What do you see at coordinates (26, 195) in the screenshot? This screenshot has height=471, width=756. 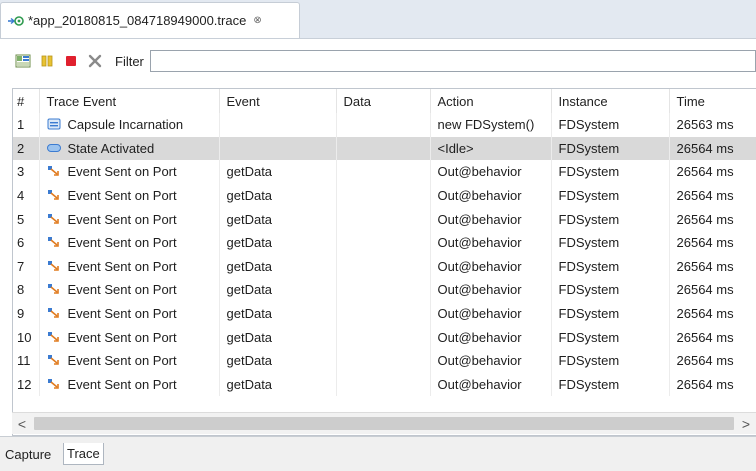 I see `cell-number: 4` at bounding box center [26, 195].